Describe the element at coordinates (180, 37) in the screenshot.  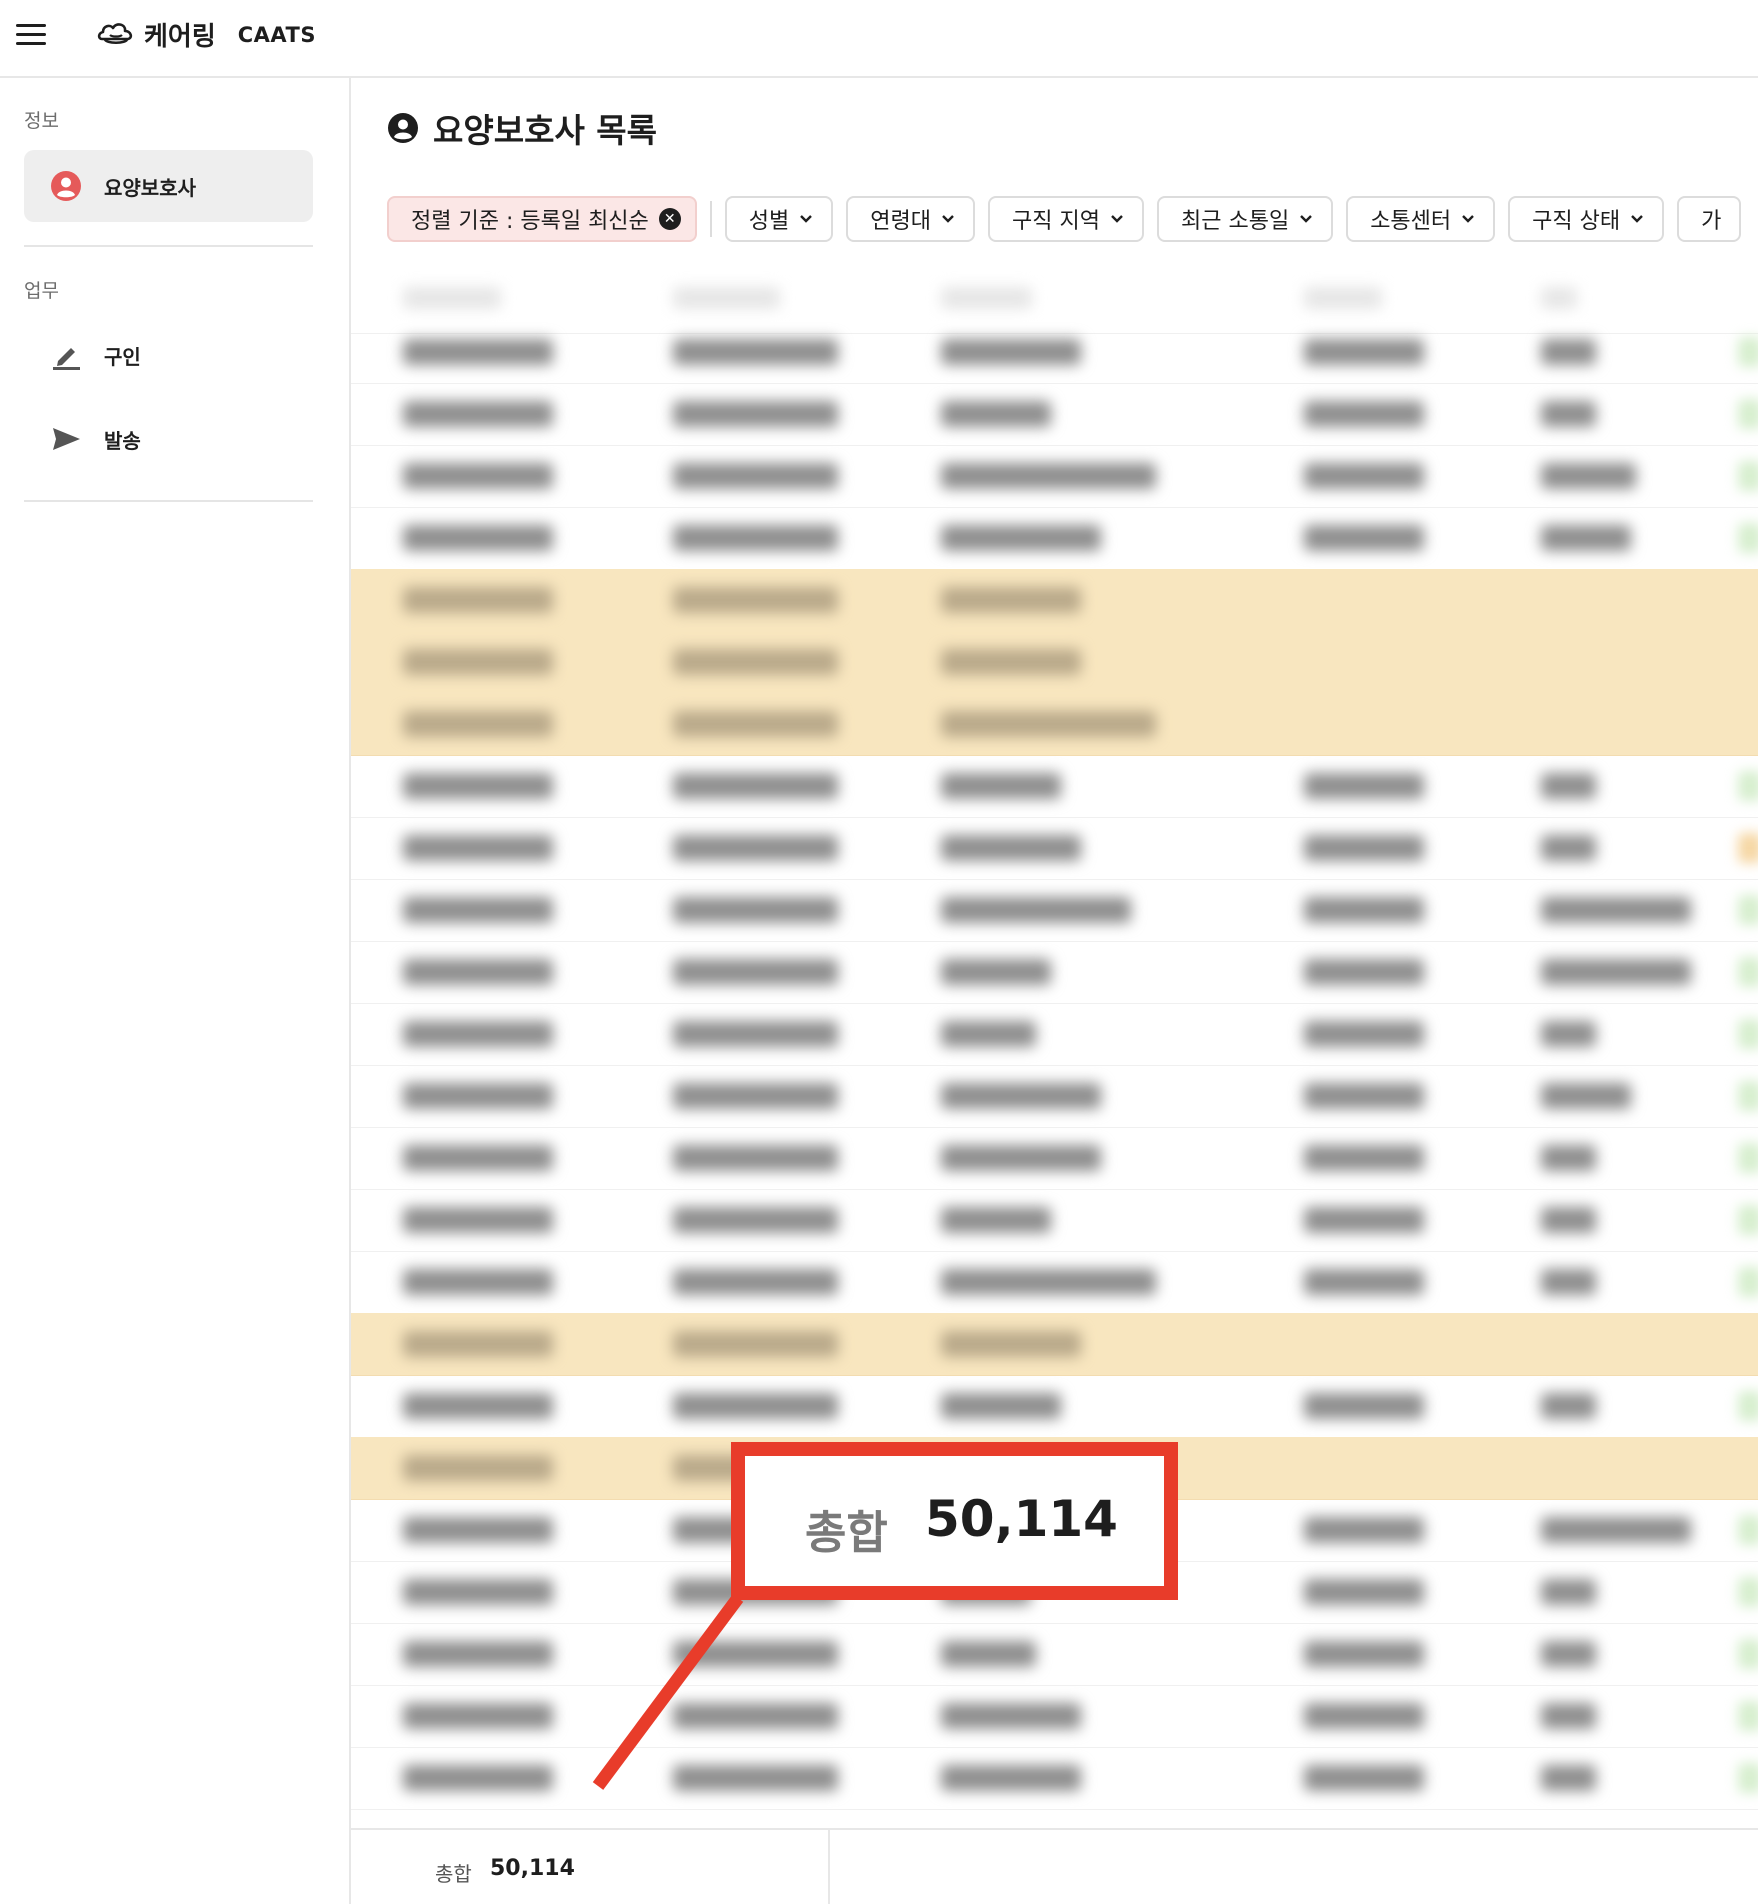
I see `brand-name: 케어링` at that location.